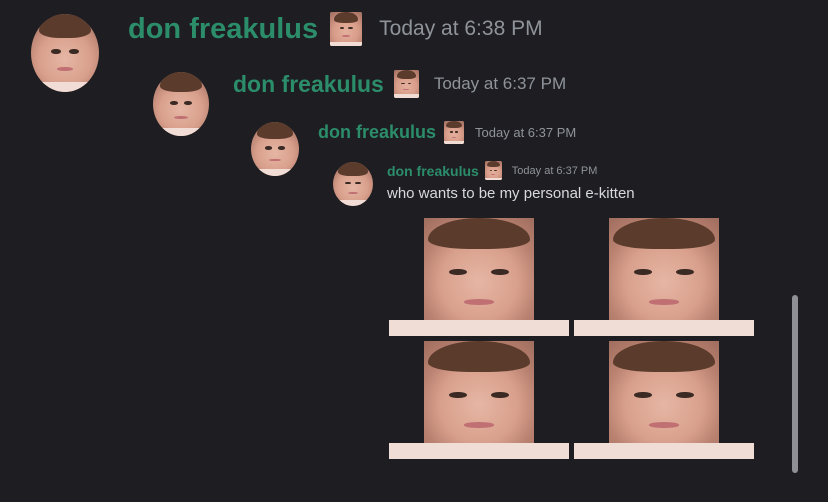 The width and height of the screenshot is (828, 502). What do you see at coordinates (511, 193) in the screenshot?
I see `message-text: who wants to be my personal e-kitten` at bounding box center [511, 193].